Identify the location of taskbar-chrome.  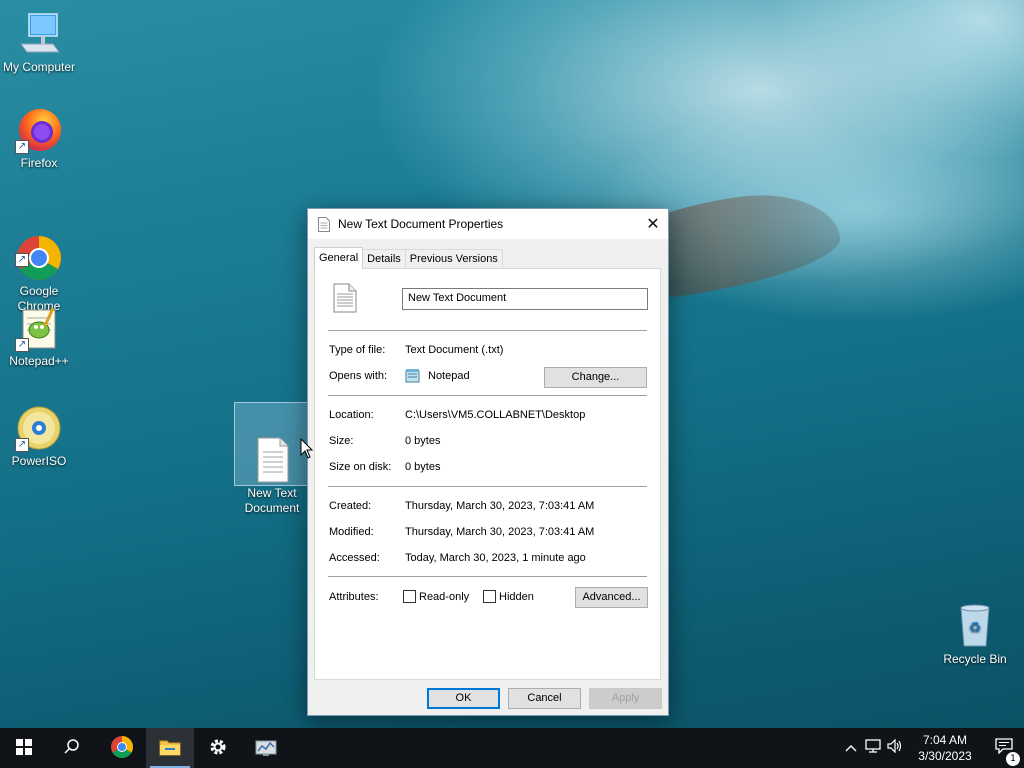
(122, 748).